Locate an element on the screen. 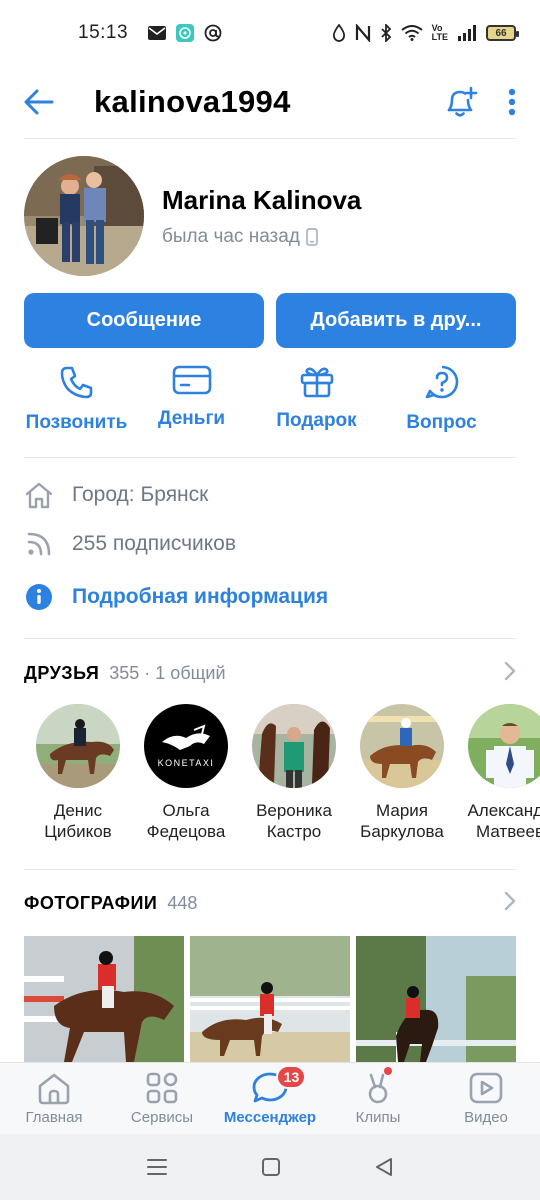  tab-label: Главная is located at coordinates (54, 1117).